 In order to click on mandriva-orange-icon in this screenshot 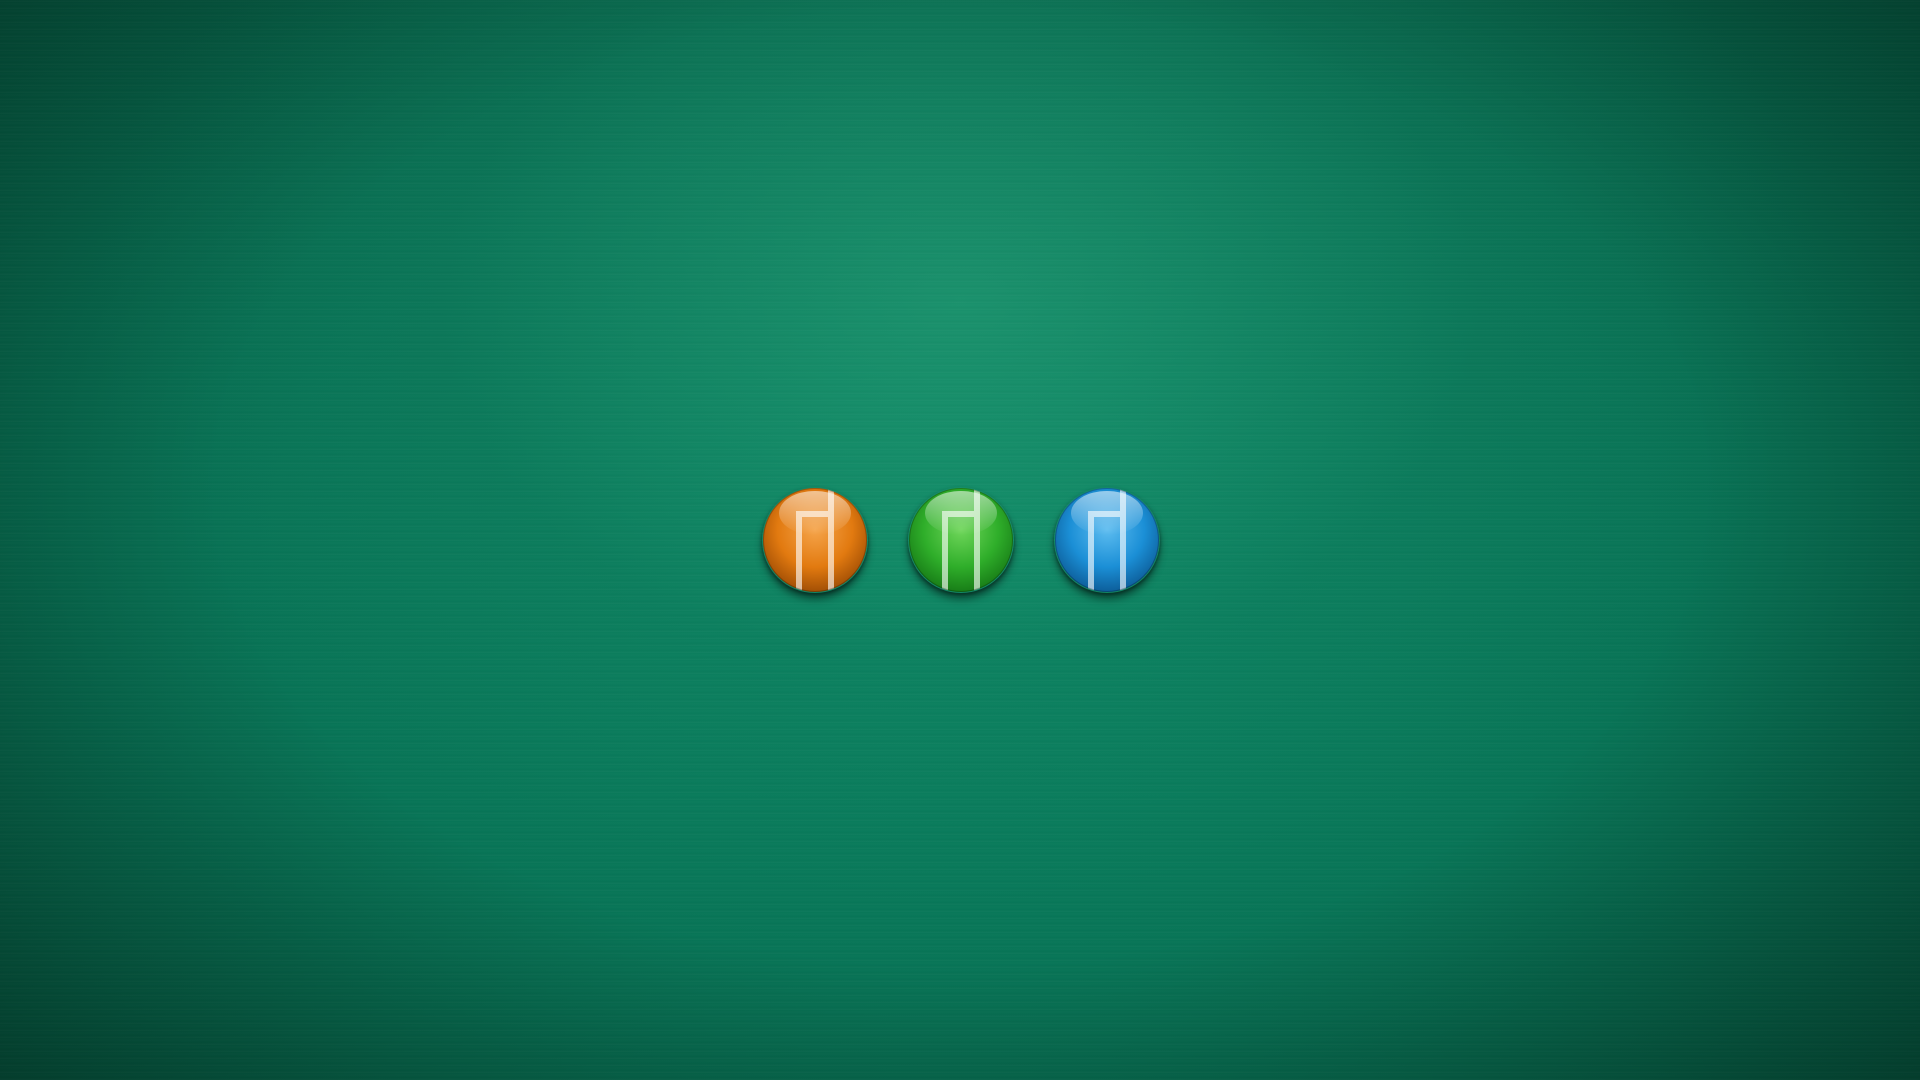, I will do `click(815, 540)`.